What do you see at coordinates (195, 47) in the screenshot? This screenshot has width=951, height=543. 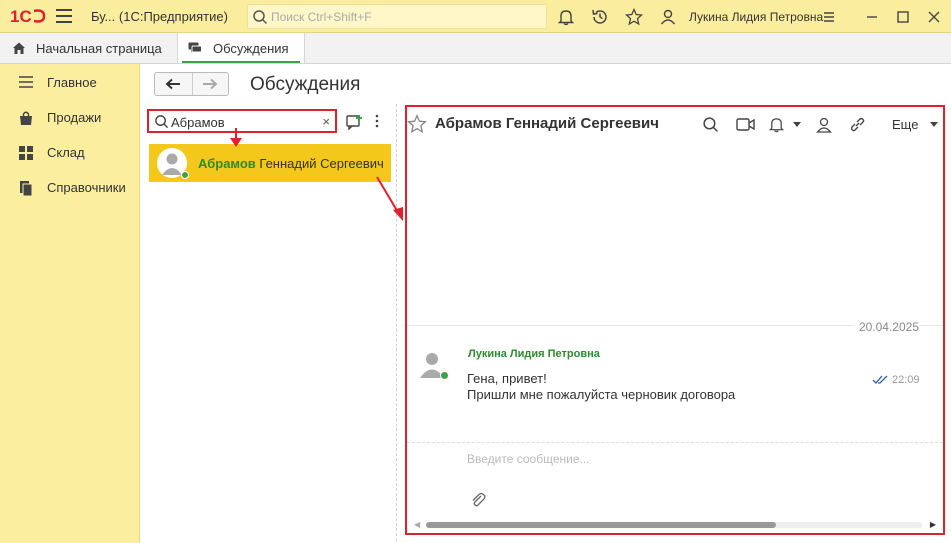 I see `chat-icon` at bounding box center [195, 47].